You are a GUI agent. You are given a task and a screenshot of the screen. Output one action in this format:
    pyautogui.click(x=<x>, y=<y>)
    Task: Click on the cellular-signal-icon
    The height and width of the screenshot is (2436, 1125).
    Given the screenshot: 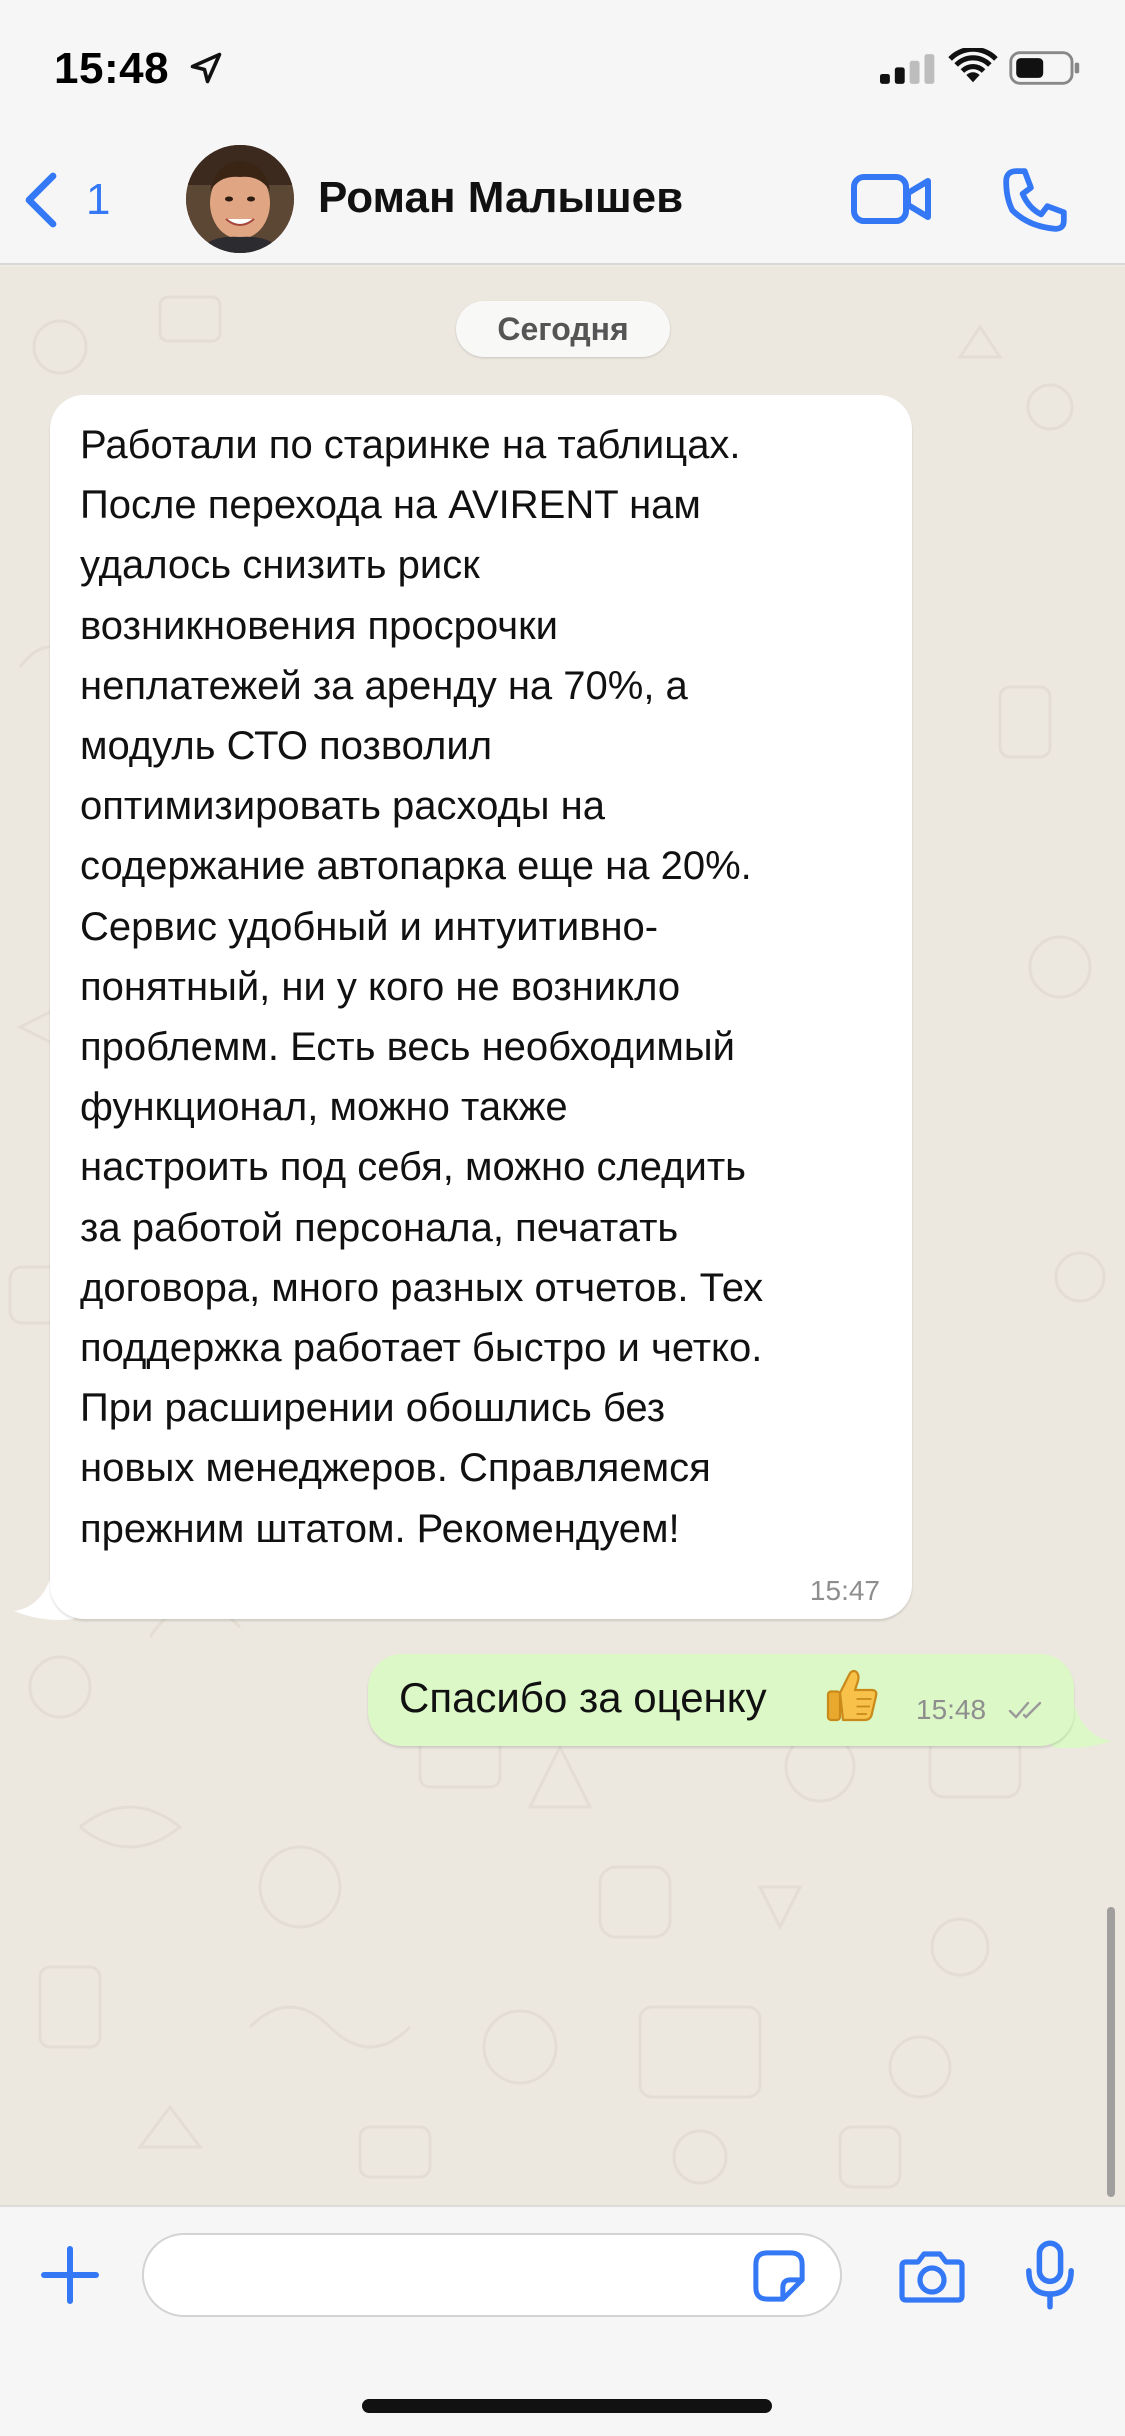 What is the action you would take?
    pyautogui.click(x=907, y=69)
    